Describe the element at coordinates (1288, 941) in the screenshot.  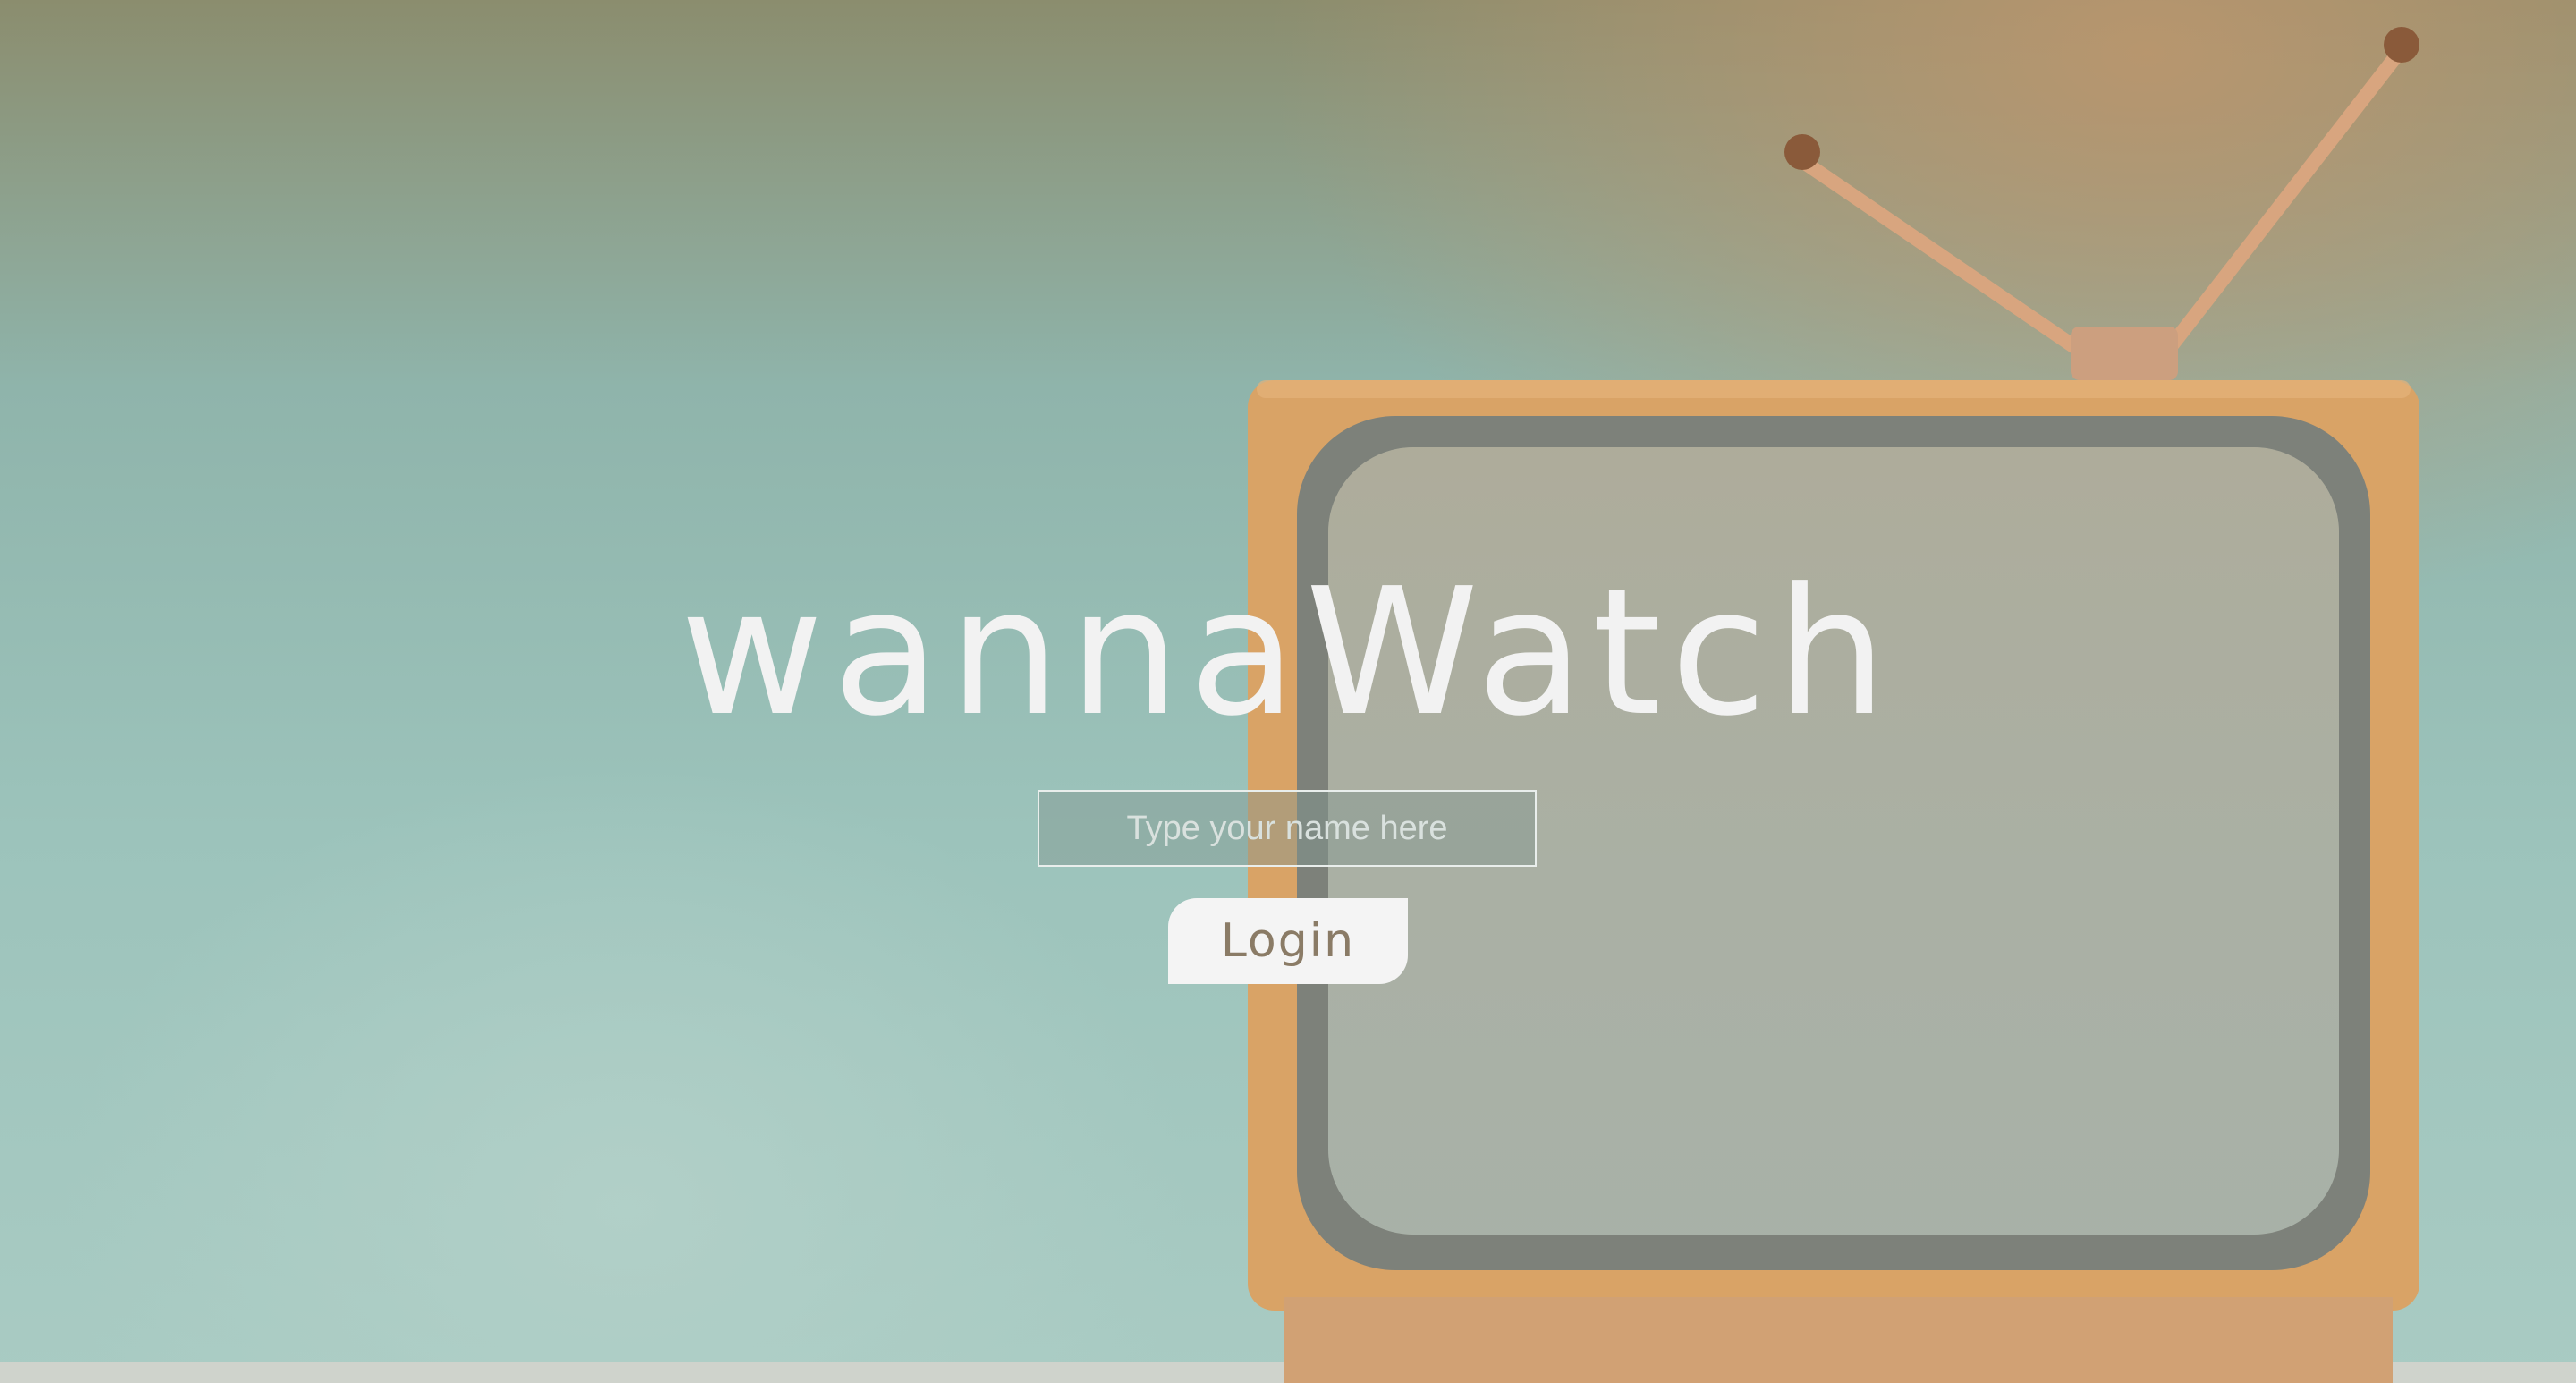
I see `login-button: Login` at that location.